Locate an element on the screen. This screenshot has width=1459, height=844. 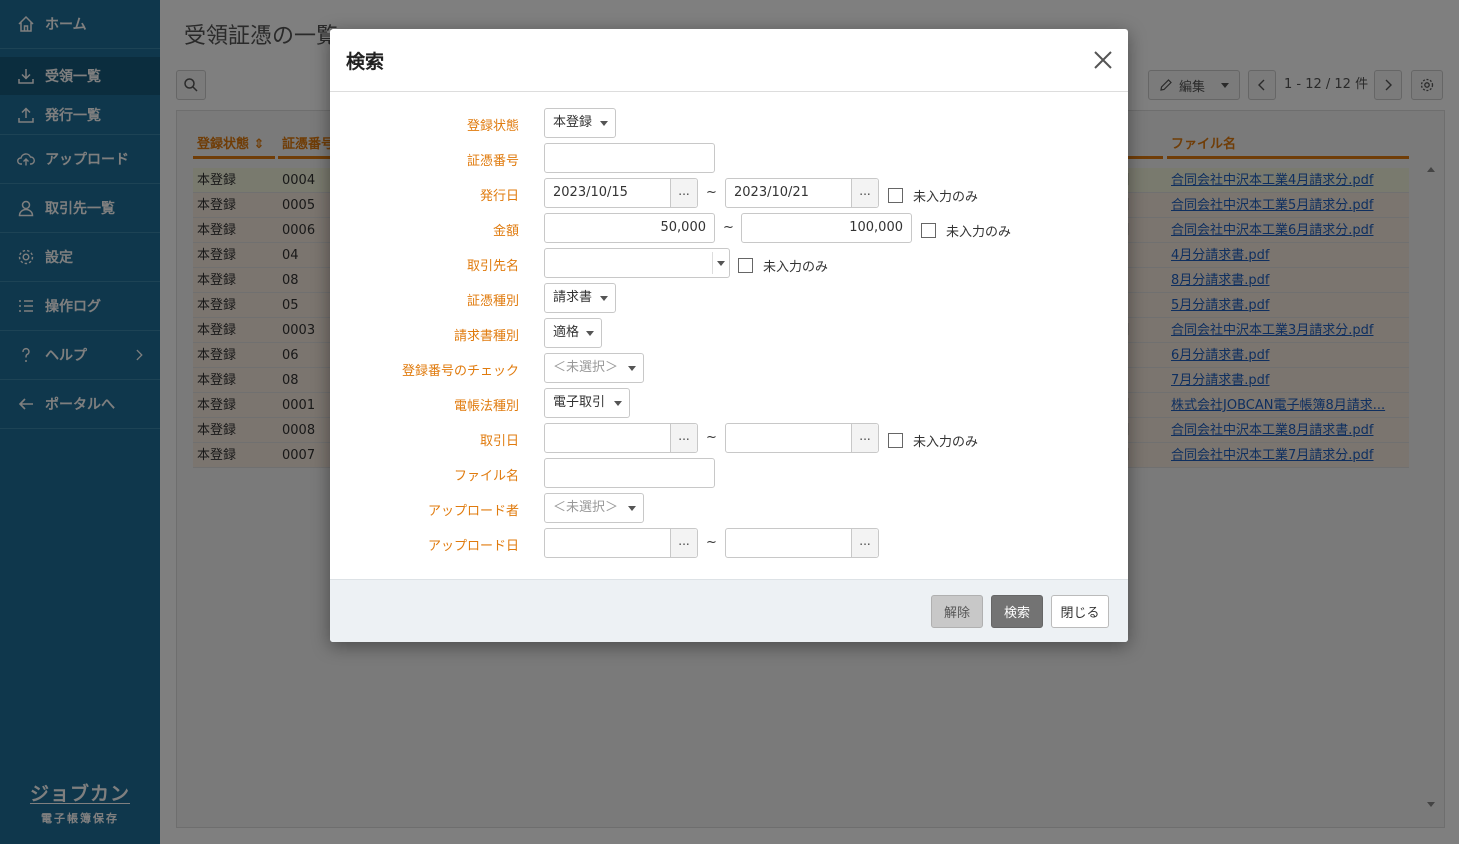
label-upload-date: アップロード日 is located at coordinates (473, 546).